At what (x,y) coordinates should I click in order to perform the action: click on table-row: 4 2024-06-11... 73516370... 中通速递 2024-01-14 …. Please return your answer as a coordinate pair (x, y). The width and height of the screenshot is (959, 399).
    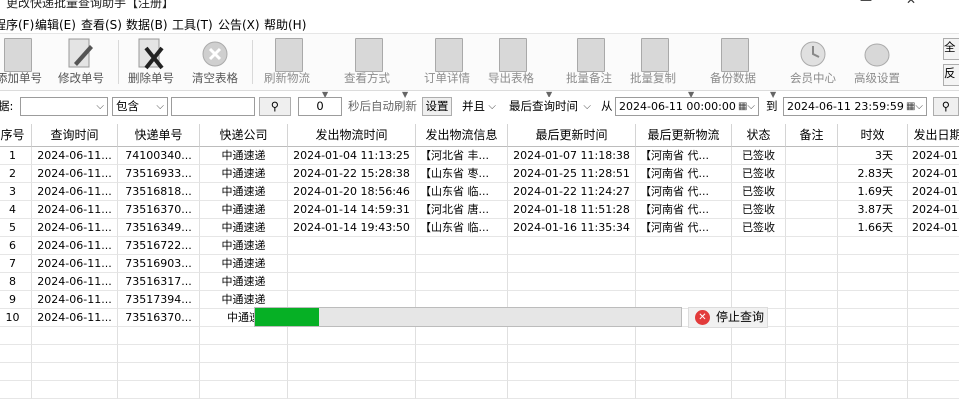
    Looking at the image, I should click on (479, 210).